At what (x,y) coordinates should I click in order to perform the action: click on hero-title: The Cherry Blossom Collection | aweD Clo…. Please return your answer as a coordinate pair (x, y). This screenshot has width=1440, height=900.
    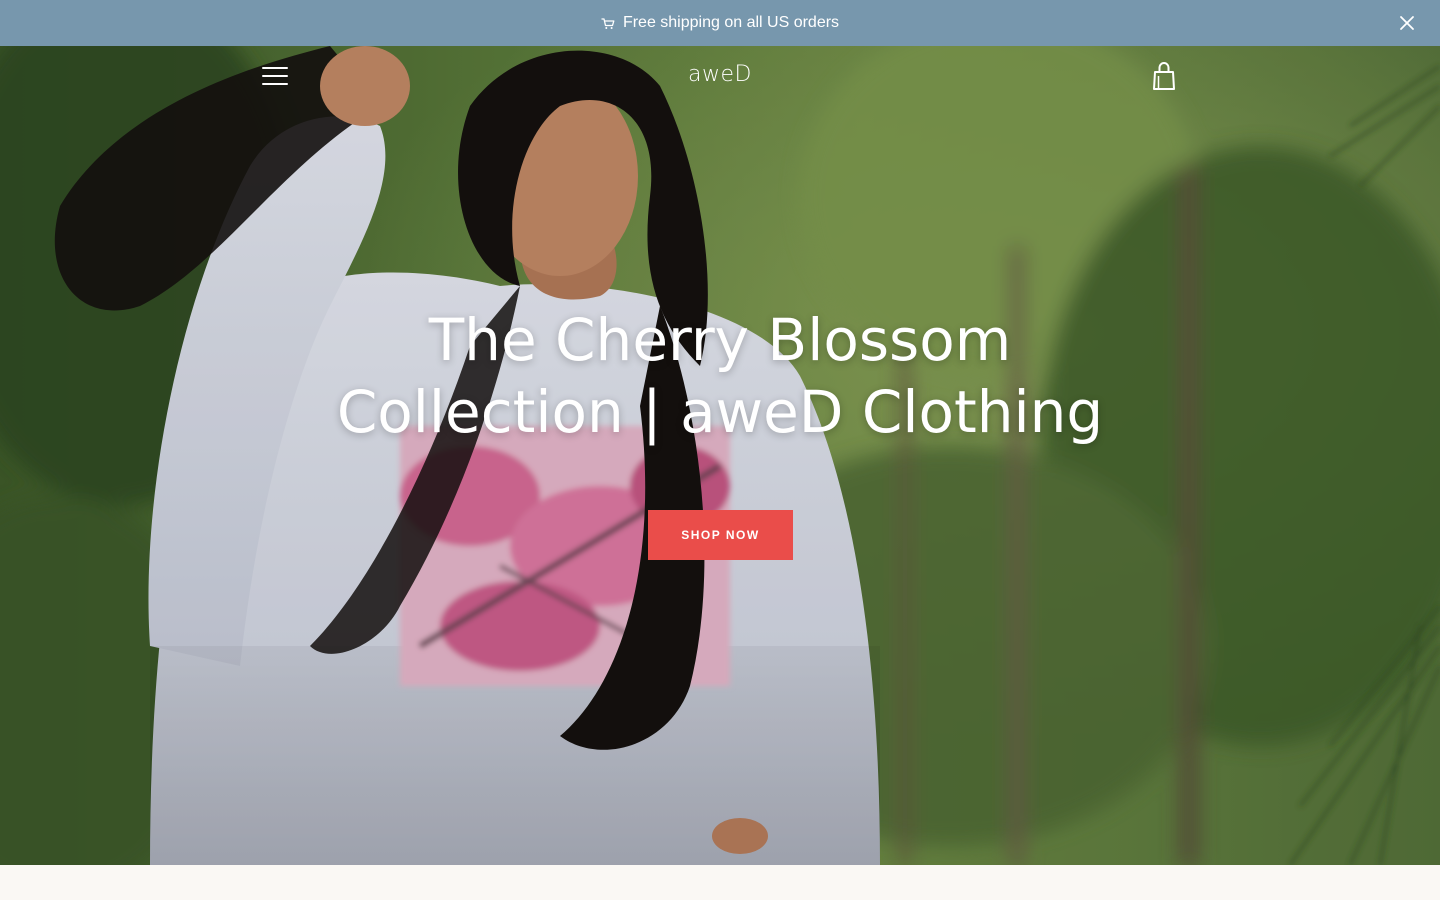
    Looking at the image, I should click on (720, 376).